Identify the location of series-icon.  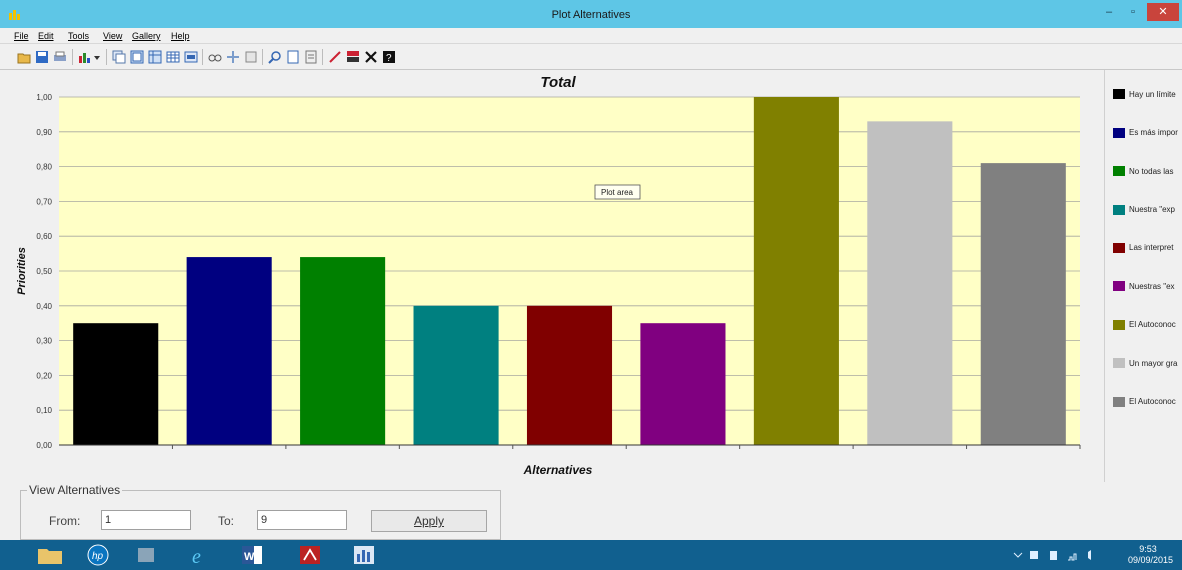
(191, 57).